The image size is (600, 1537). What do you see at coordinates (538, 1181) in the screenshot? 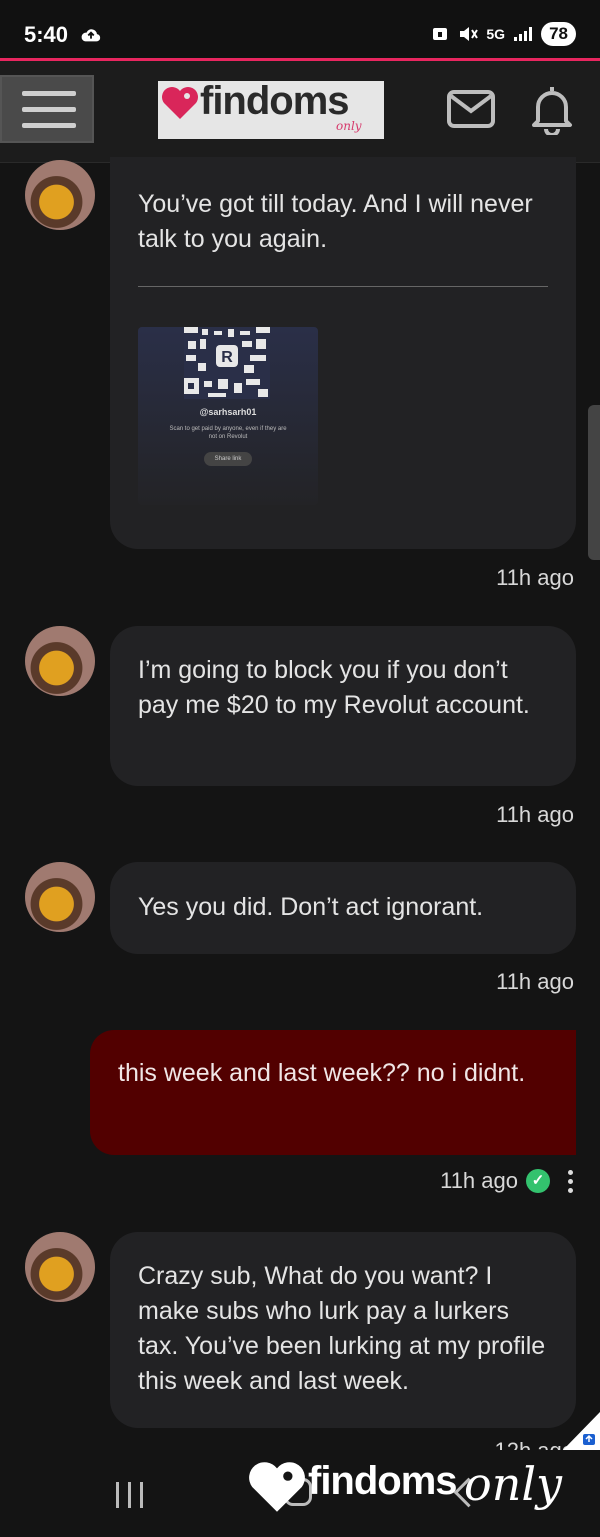
I see `read-check-icon: ✓` at bounding box center [538, 1181].